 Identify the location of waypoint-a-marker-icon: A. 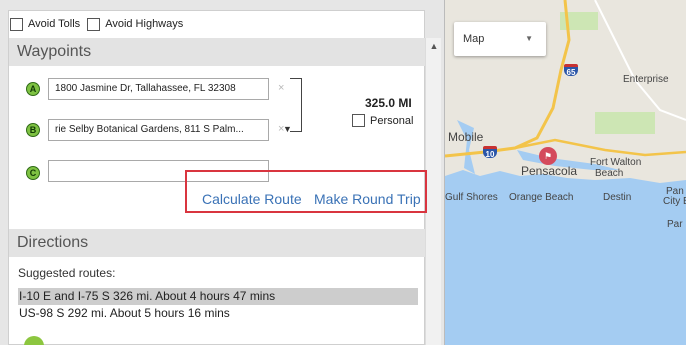
(33, 89).